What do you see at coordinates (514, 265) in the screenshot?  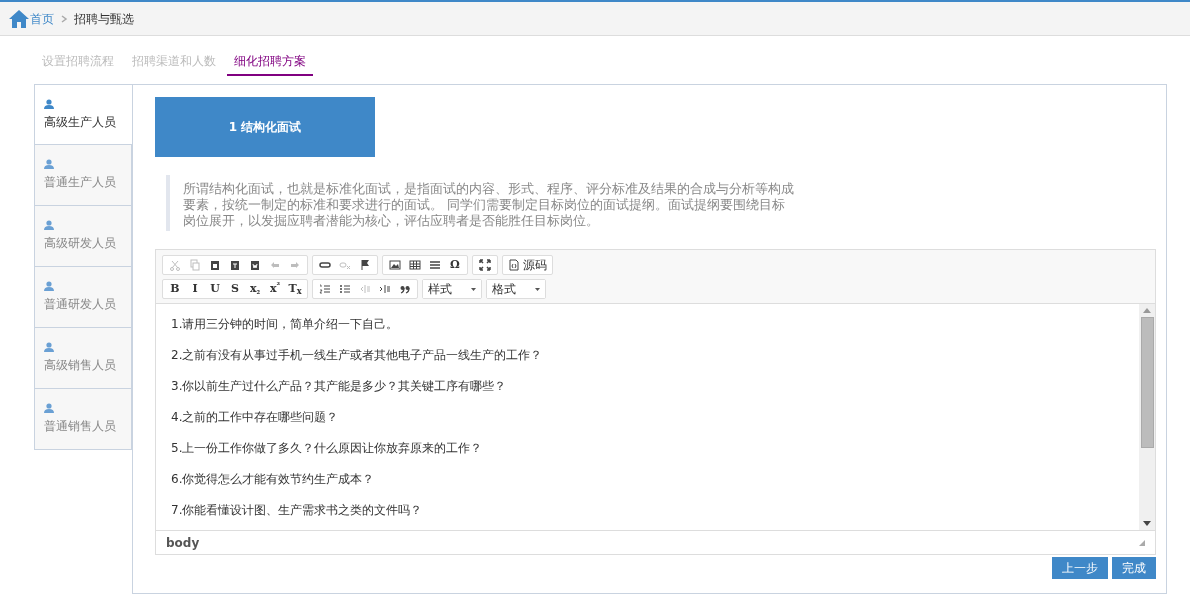 I see `document-icon` at bounding box center [514, 265].